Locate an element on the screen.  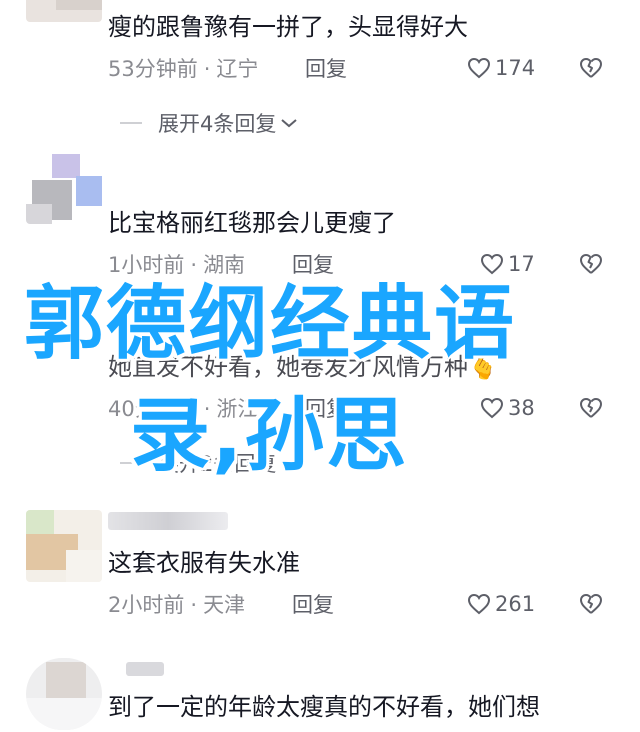
expand-replies-button: 展开4条回复 is located at coordinates (209, 123).